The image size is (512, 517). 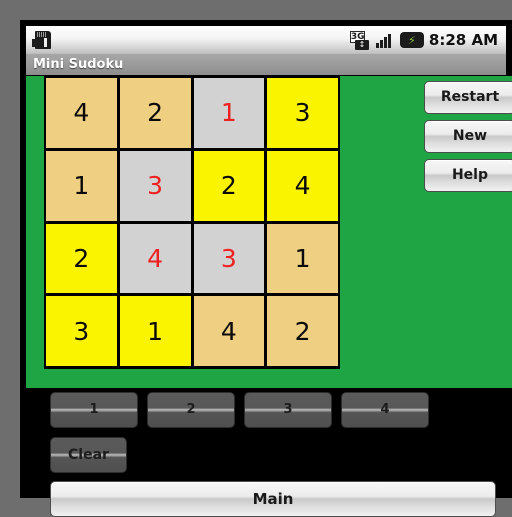 What do you see at coordinates (468, 175) in the screenshot?
I see `help-button: Help` at bounding box center [468, 175].